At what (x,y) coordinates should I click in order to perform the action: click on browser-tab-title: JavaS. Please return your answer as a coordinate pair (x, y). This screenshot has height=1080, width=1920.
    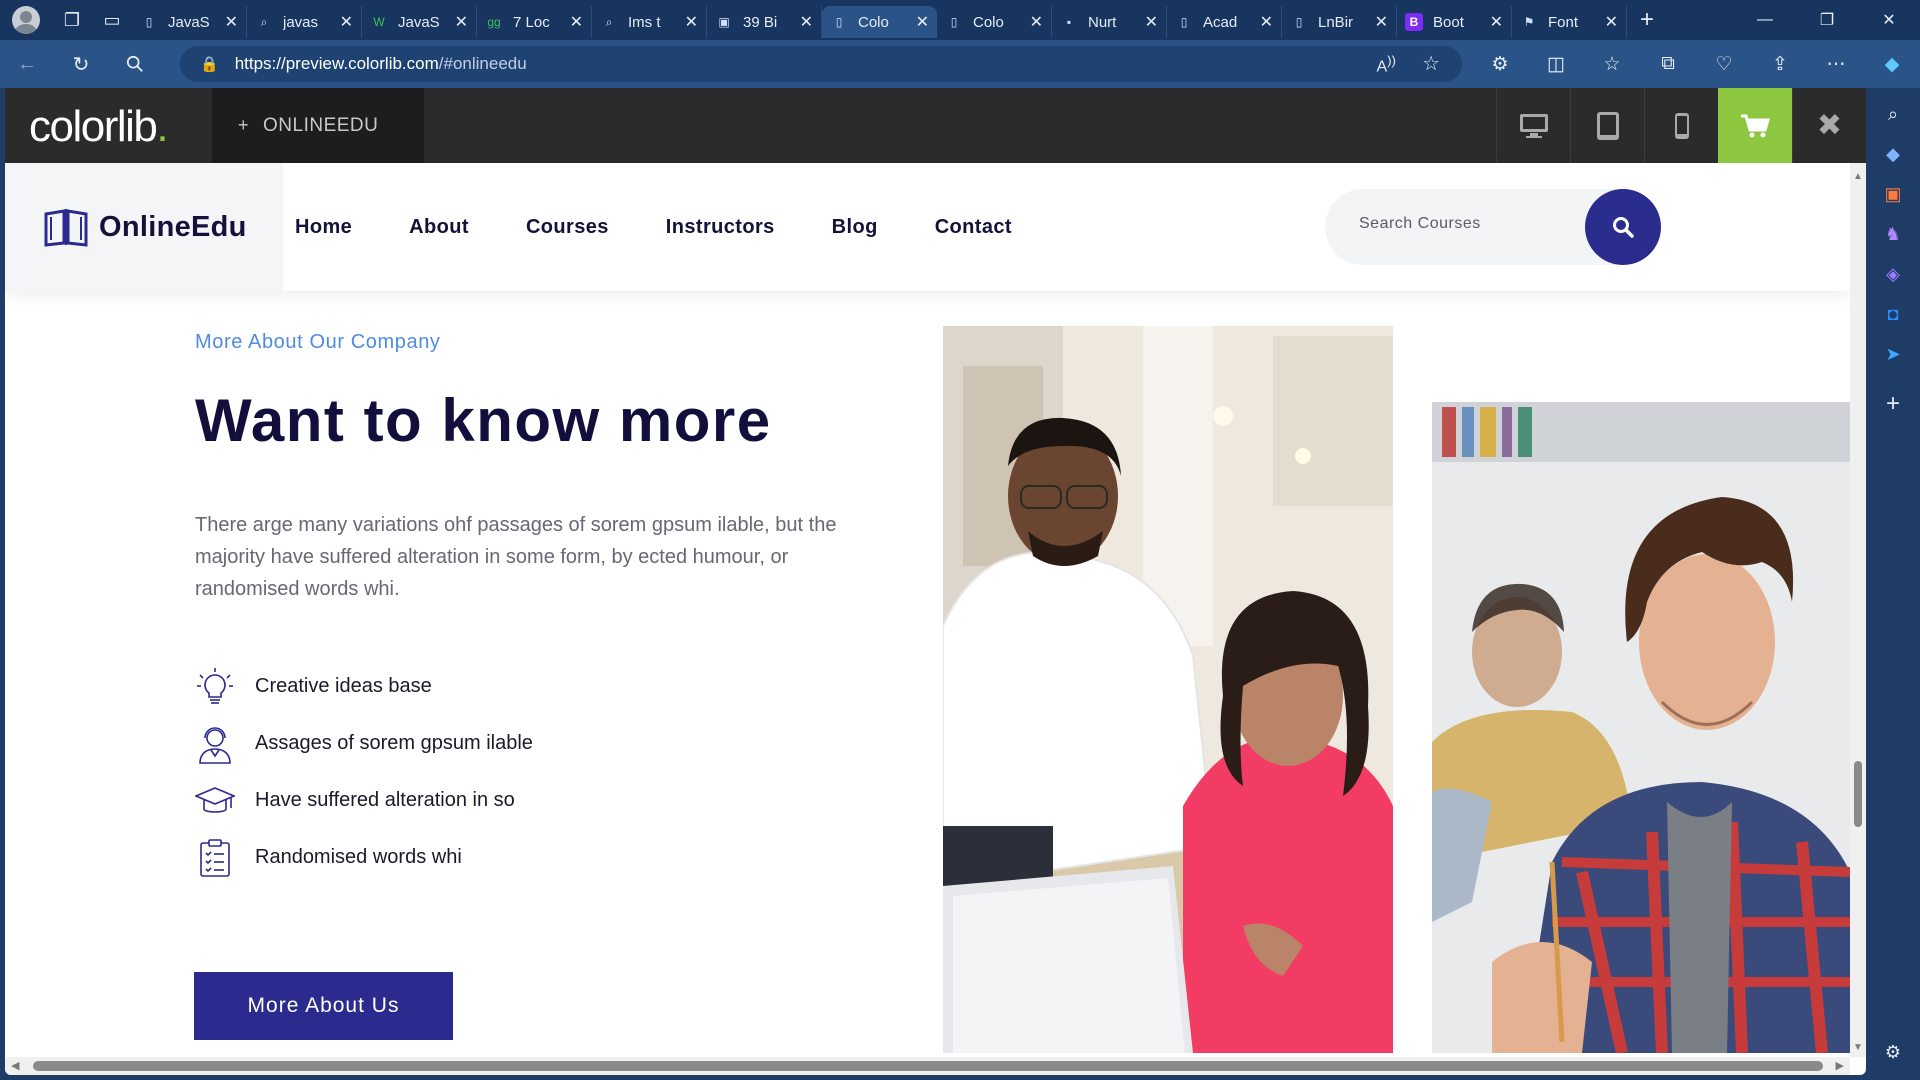
    Looking at the image, I should click on (419, 22).